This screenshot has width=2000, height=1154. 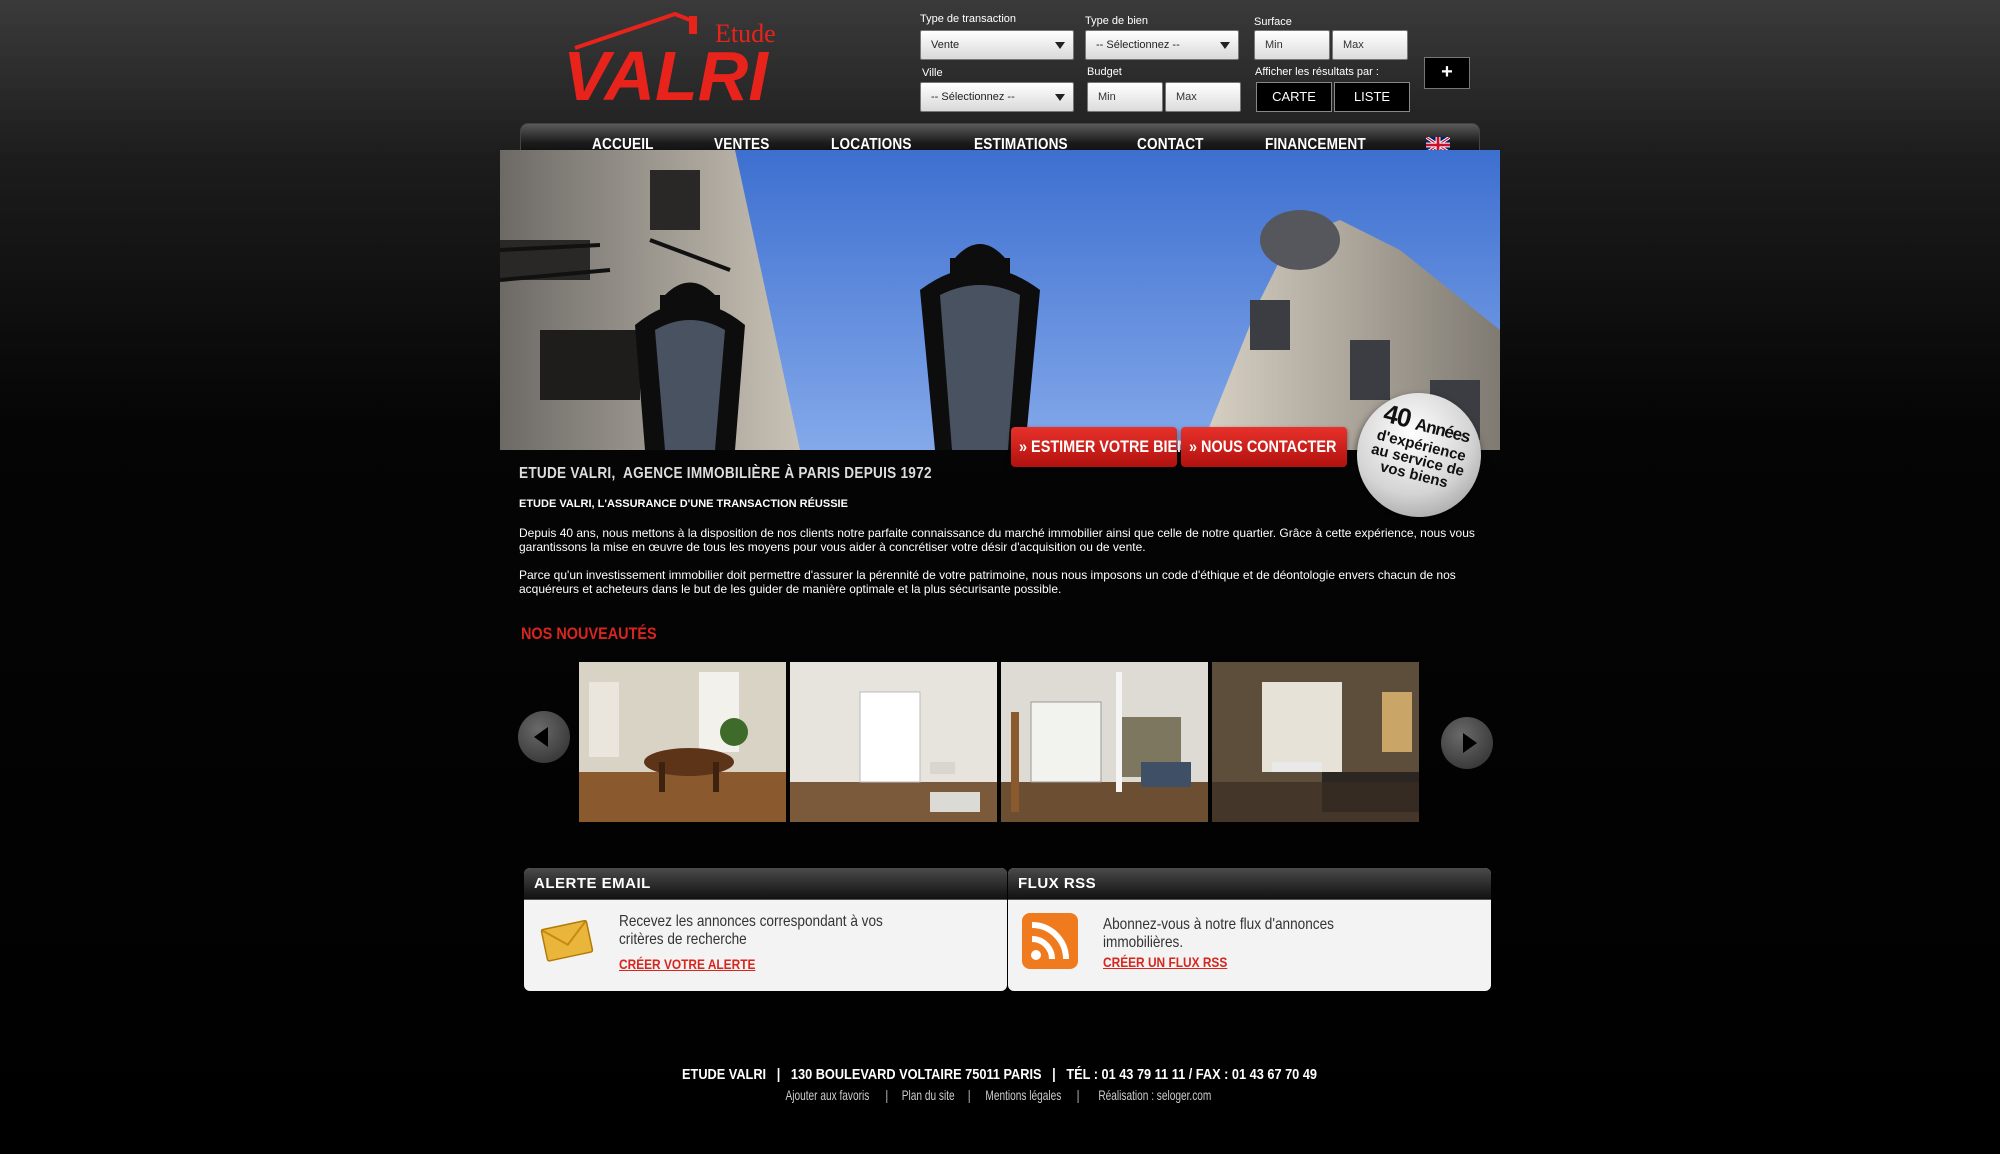 I want to click on rss-title: FLUX RSS, so click(x=1249, y=884).